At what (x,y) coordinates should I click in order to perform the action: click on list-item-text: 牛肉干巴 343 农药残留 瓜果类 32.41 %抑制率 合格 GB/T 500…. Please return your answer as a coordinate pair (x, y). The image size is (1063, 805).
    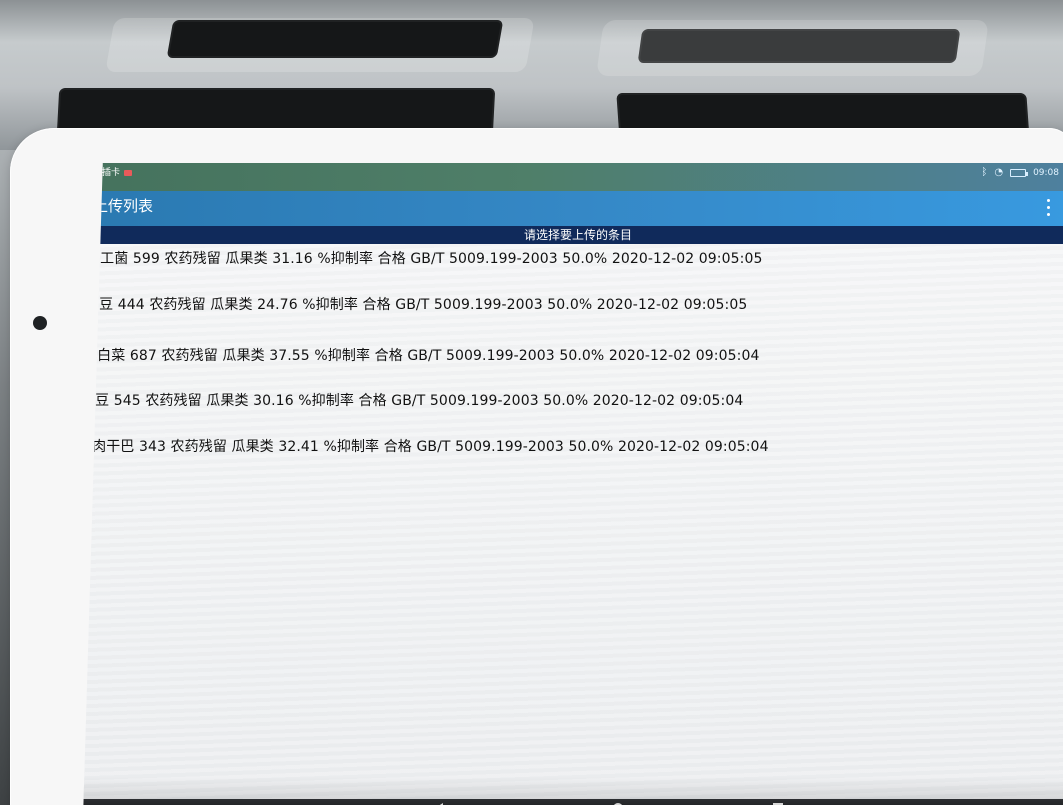
    Looking at the image, I should click on (426, 447).